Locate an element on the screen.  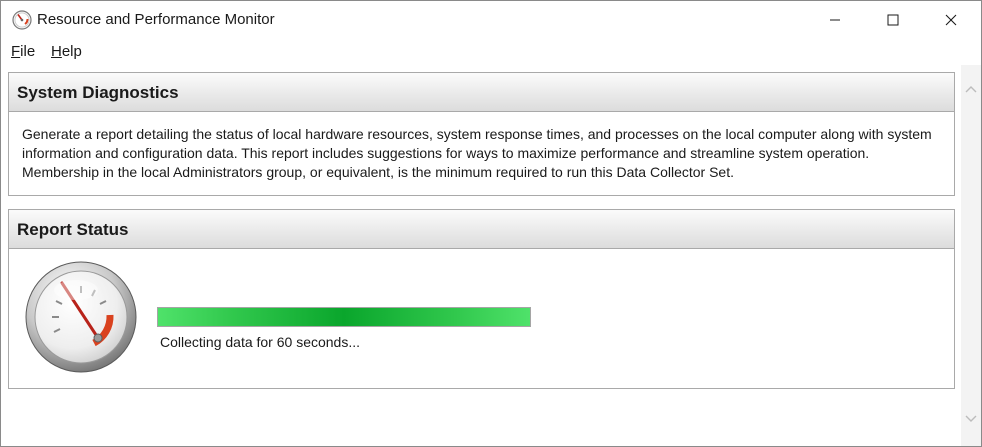
minimize-icon is located at coordinates (835, 20).